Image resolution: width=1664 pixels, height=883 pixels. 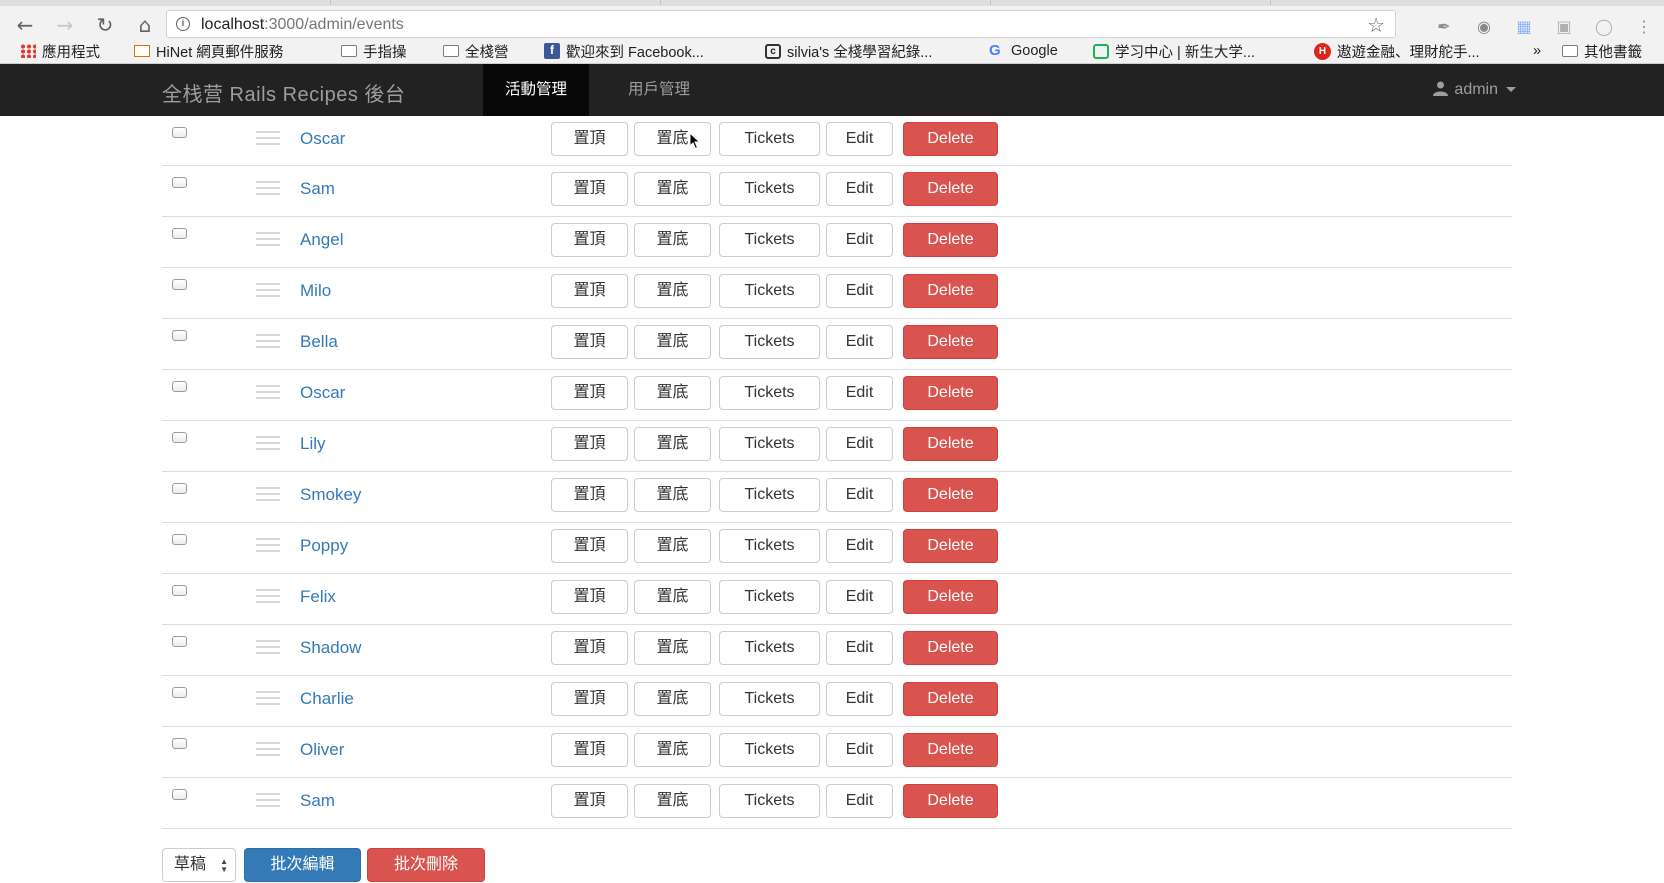 I want to click on event-name-link: Oscar, so click(x=322, y=393).